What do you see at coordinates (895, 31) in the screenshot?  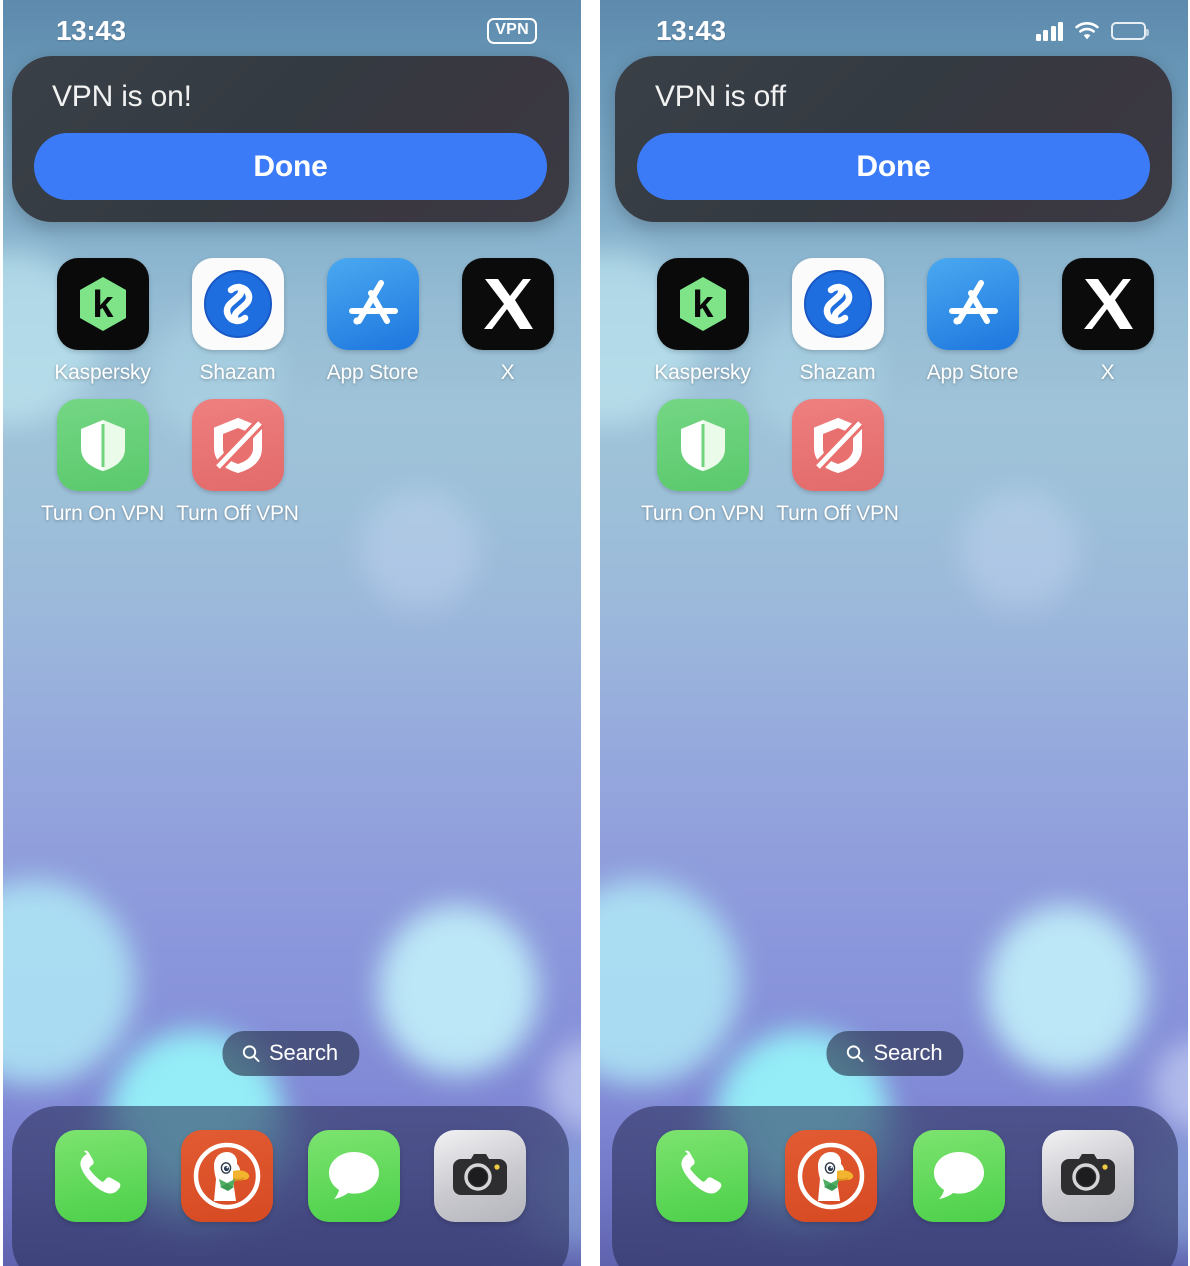 I see `status-bar: 13:43` at bounding box center [895, 31].